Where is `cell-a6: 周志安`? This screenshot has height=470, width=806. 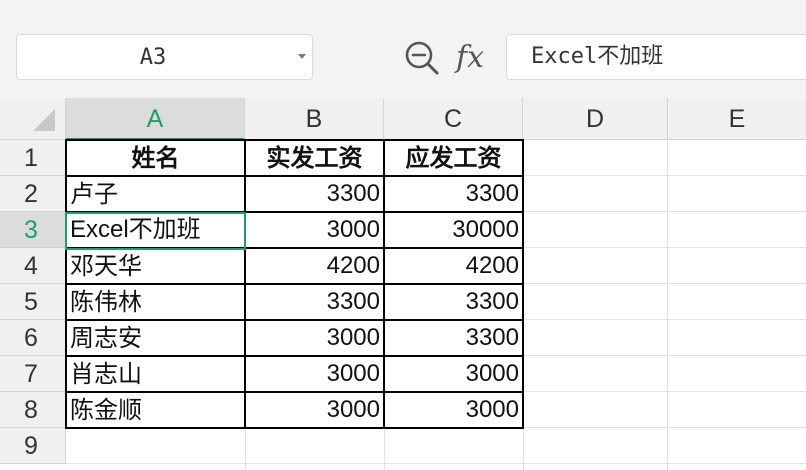 cell-a6: 周志安 is located at coordinates (155, 338).